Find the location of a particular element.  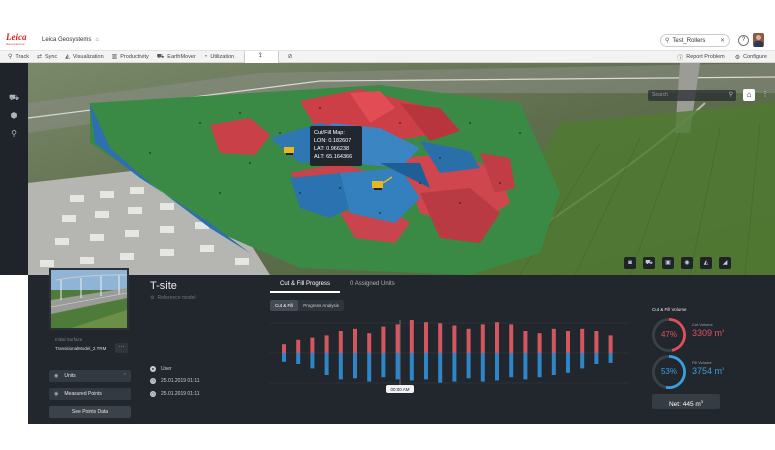

nav-productivity: ▥ Productivity is located at coordinates (130, 57).